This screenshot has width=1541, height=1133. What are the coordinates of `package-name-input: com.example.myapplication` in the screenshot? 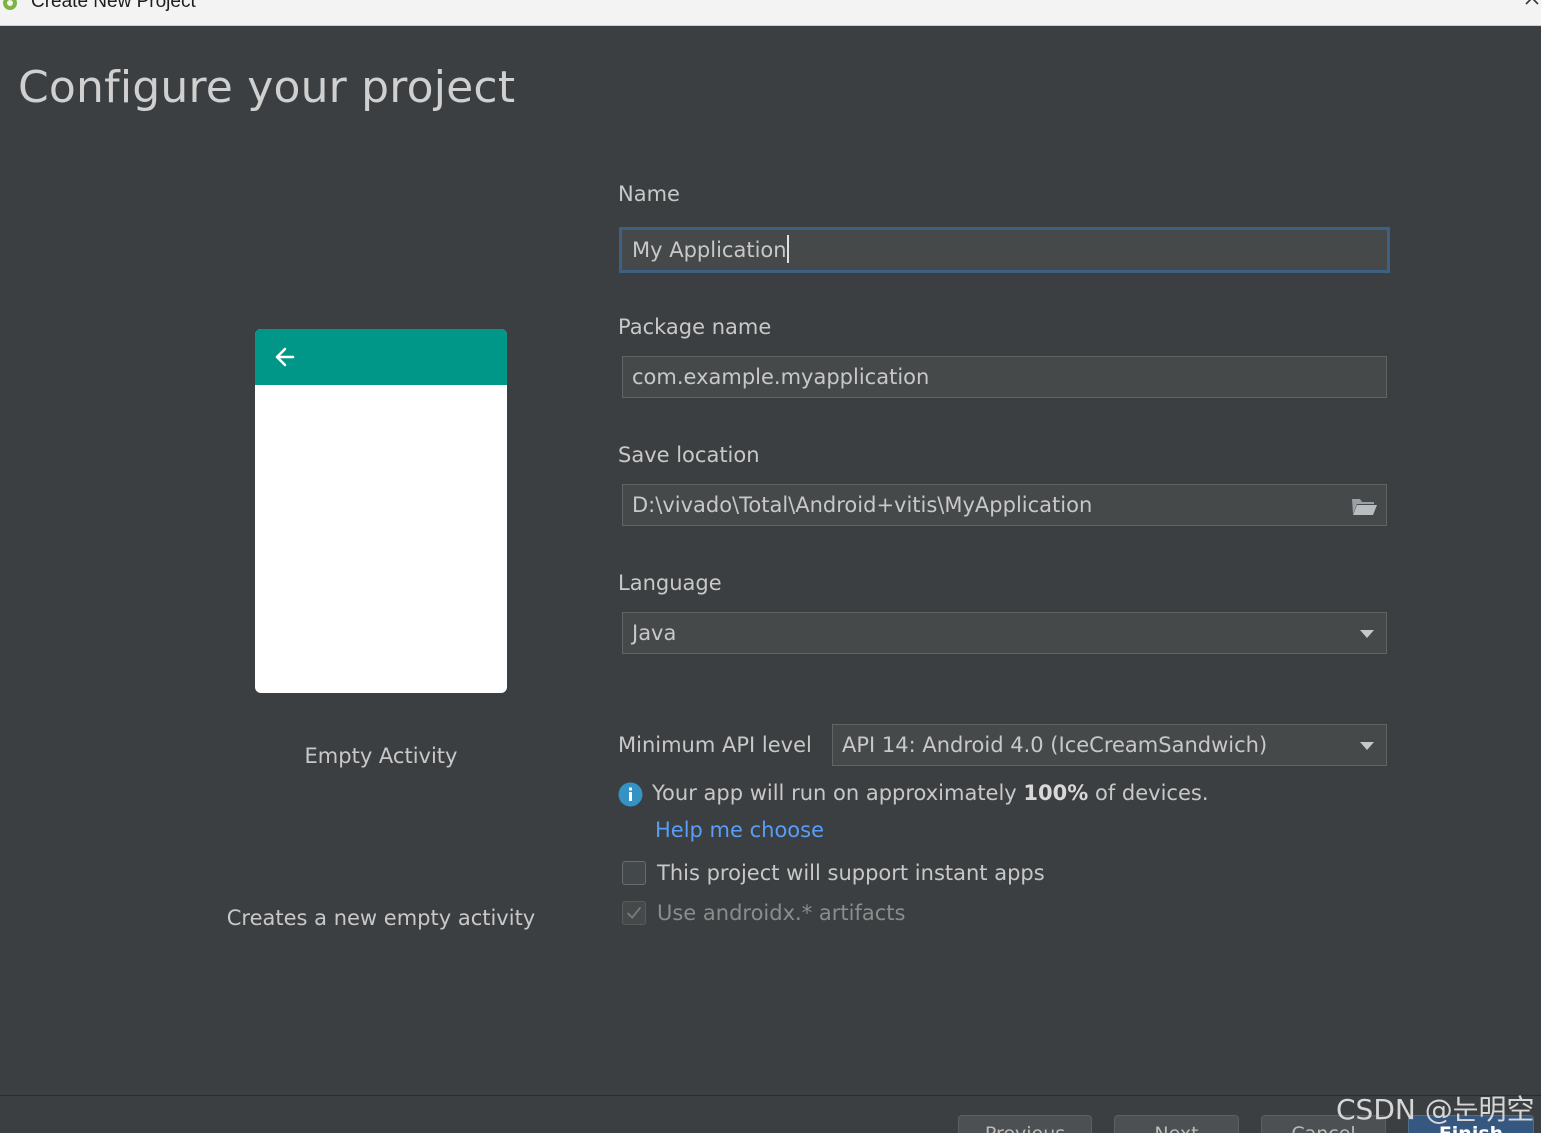 It's located at (1004, 377).